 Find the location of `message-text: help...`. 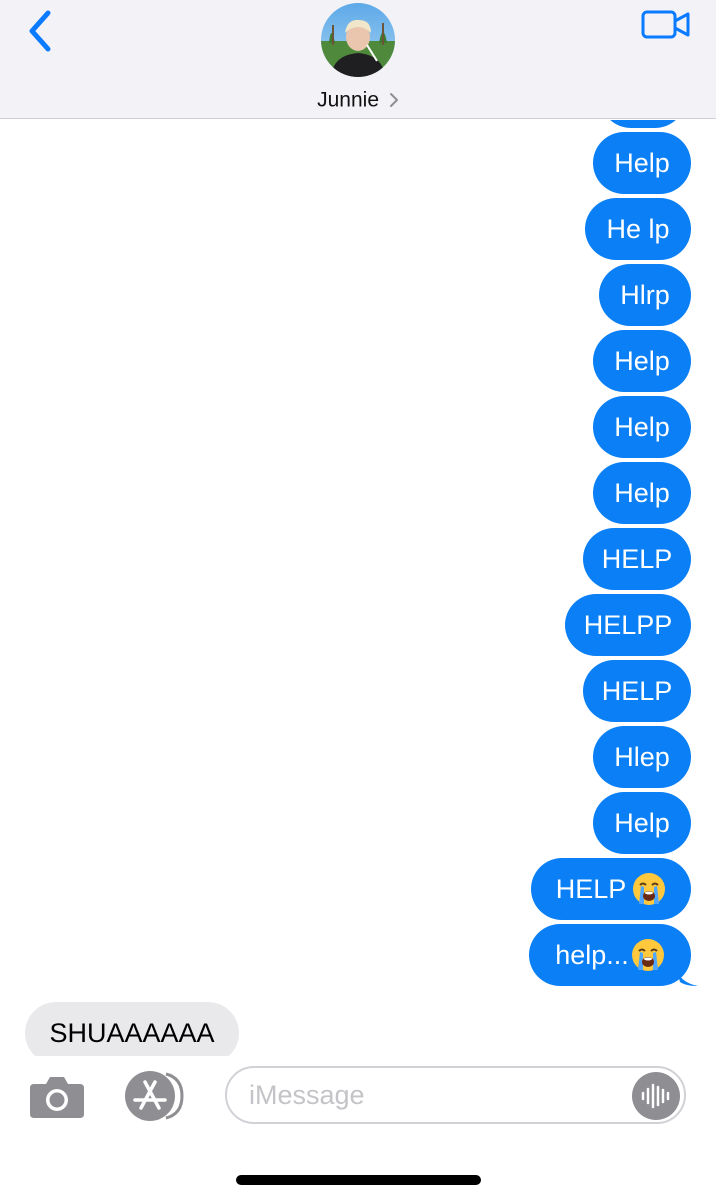

message-text: help... is located at coordinates (592, 954).